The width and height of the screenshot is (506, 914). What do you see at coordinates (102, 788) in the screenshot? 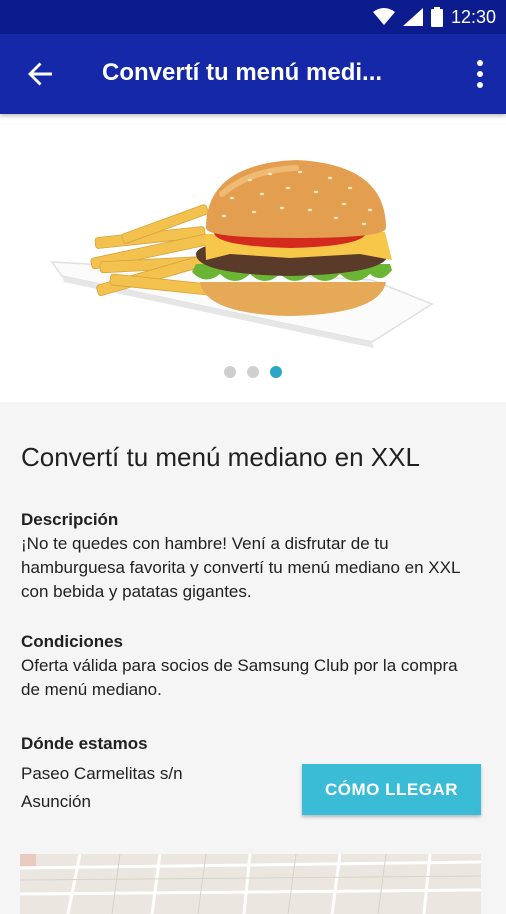
I see `address: Paseo Carmelitas s/n Asunción` at bounding box center [102, 788].